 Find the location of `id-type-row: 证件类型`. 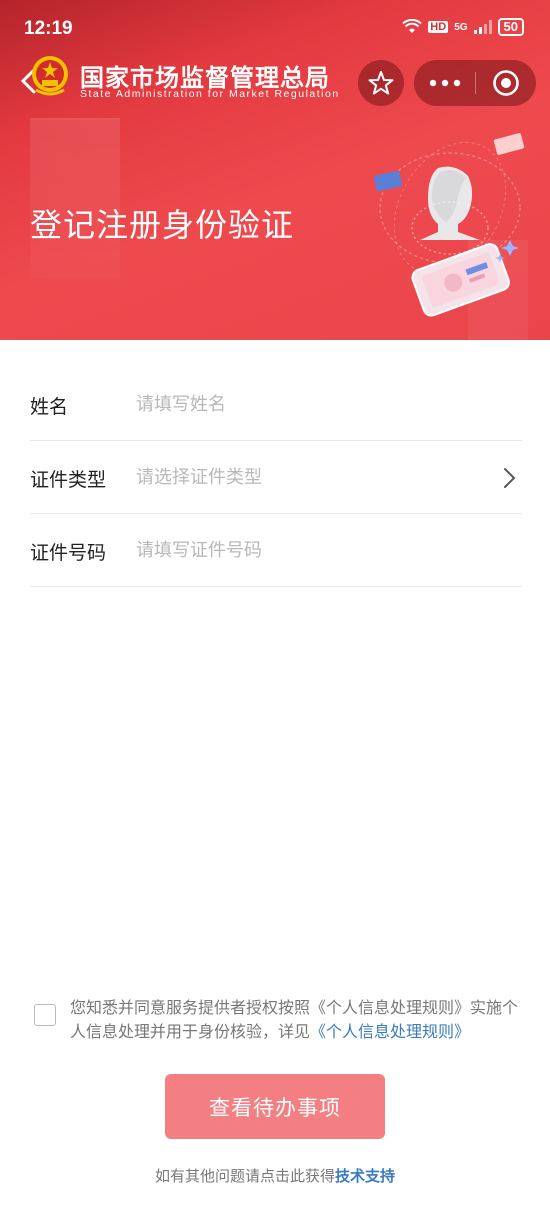

id-type-row: 证件类型 is located at coordinates (276, 477).